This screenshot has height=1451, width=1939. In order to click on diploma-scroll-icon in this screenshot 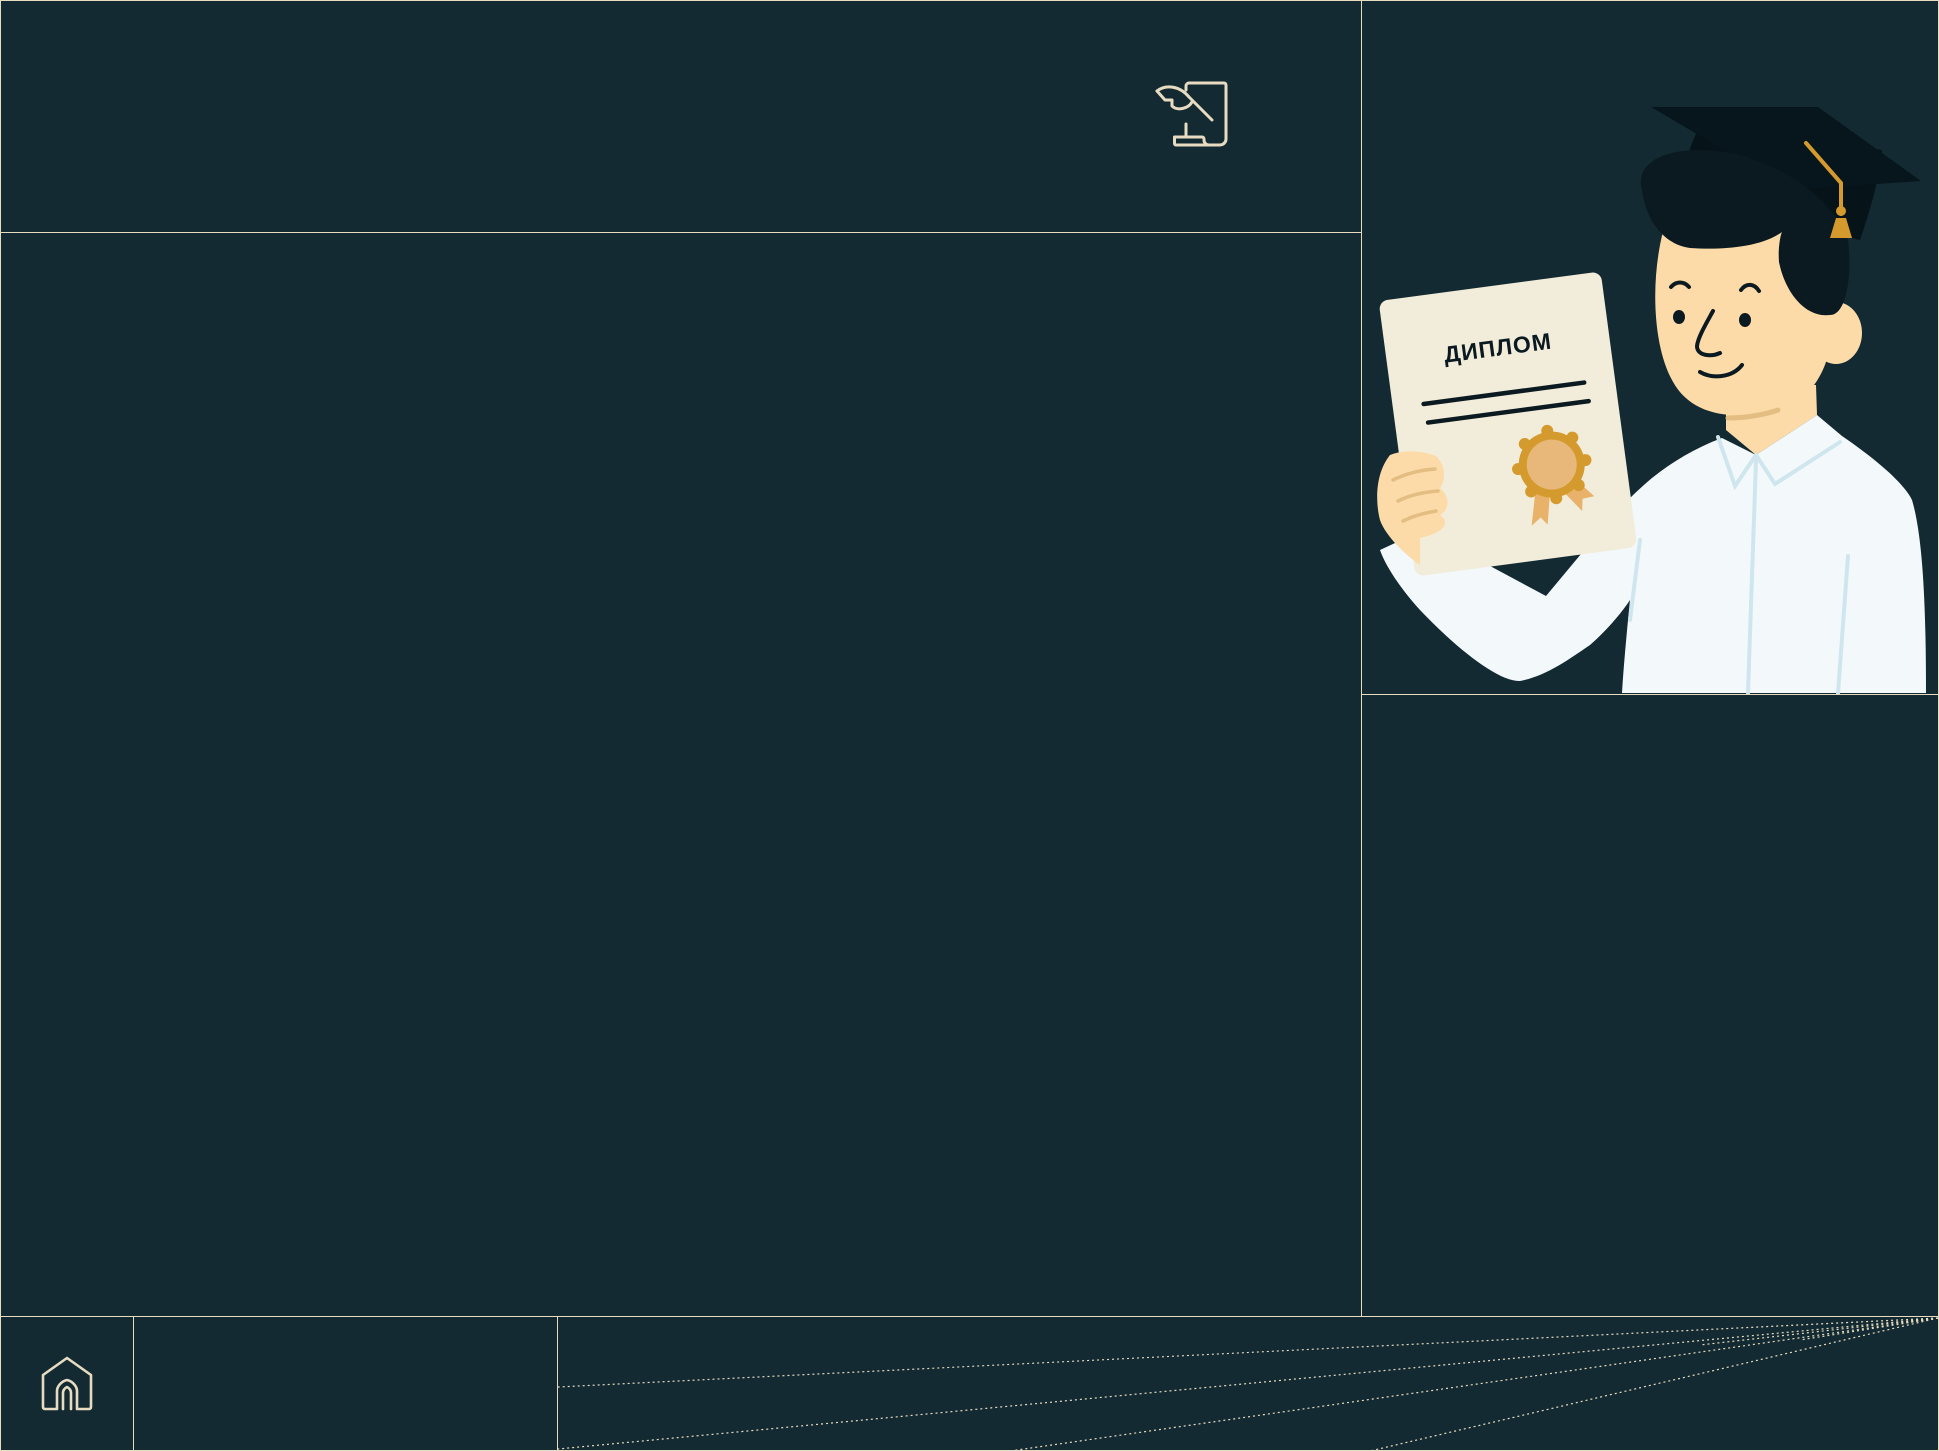, I will do `click(1190, 112)`.